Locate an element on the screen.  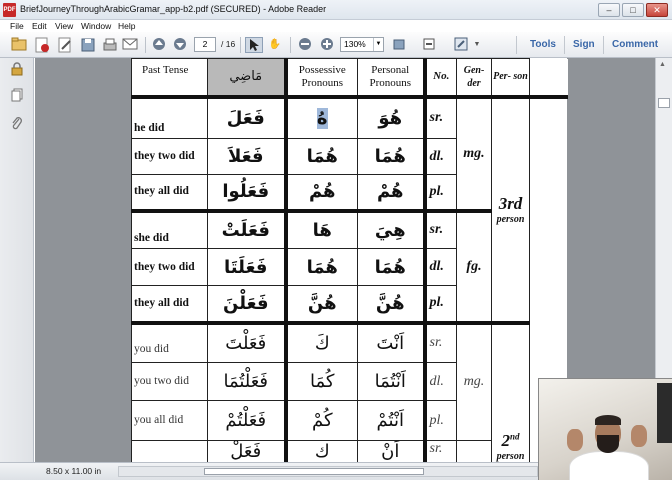
row-verb: فَعَلْتُمْ is located at coordinates (246, 420).